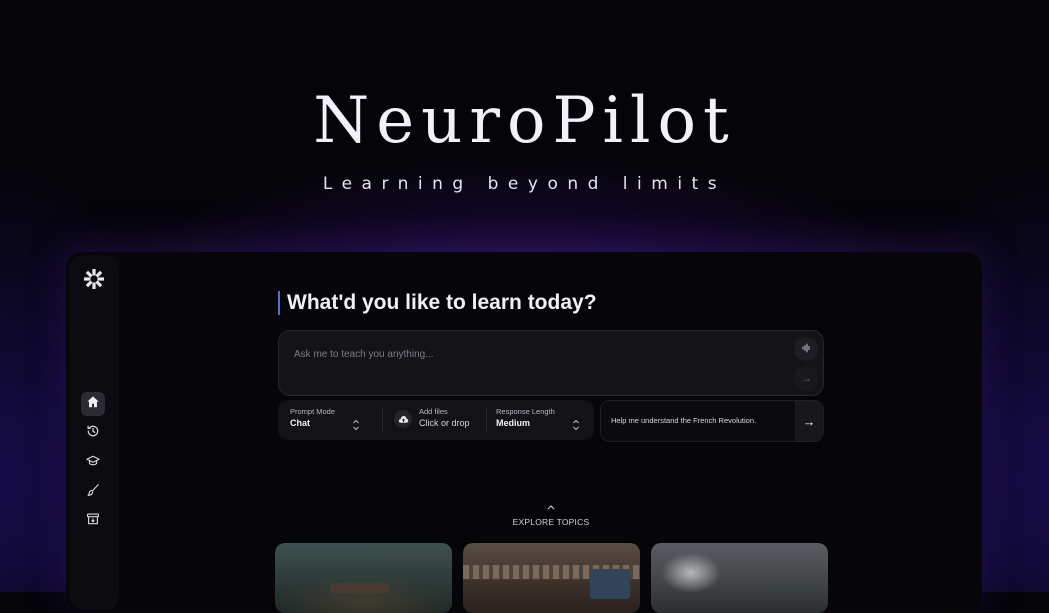  What do you see at coordinates (525, 411) in the screenshot?
I see `response-length-label: Response Length` at bounding box center [525, 411].